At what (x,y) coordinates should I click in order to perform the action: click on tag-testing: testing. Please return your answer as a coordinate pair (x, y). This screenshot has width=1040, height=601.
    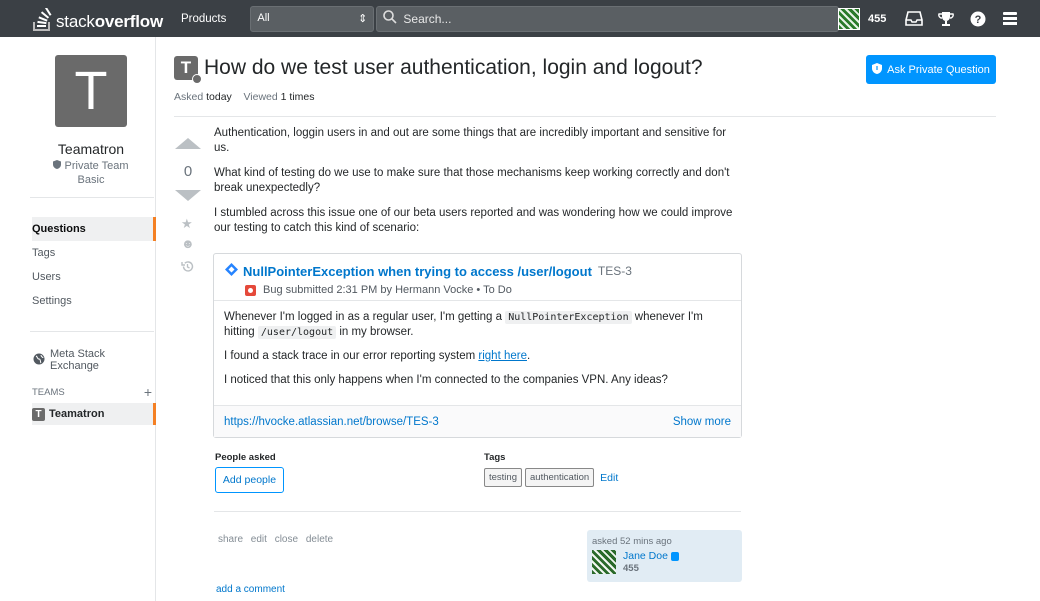
    Looking at the image, I should click on (503, 477).